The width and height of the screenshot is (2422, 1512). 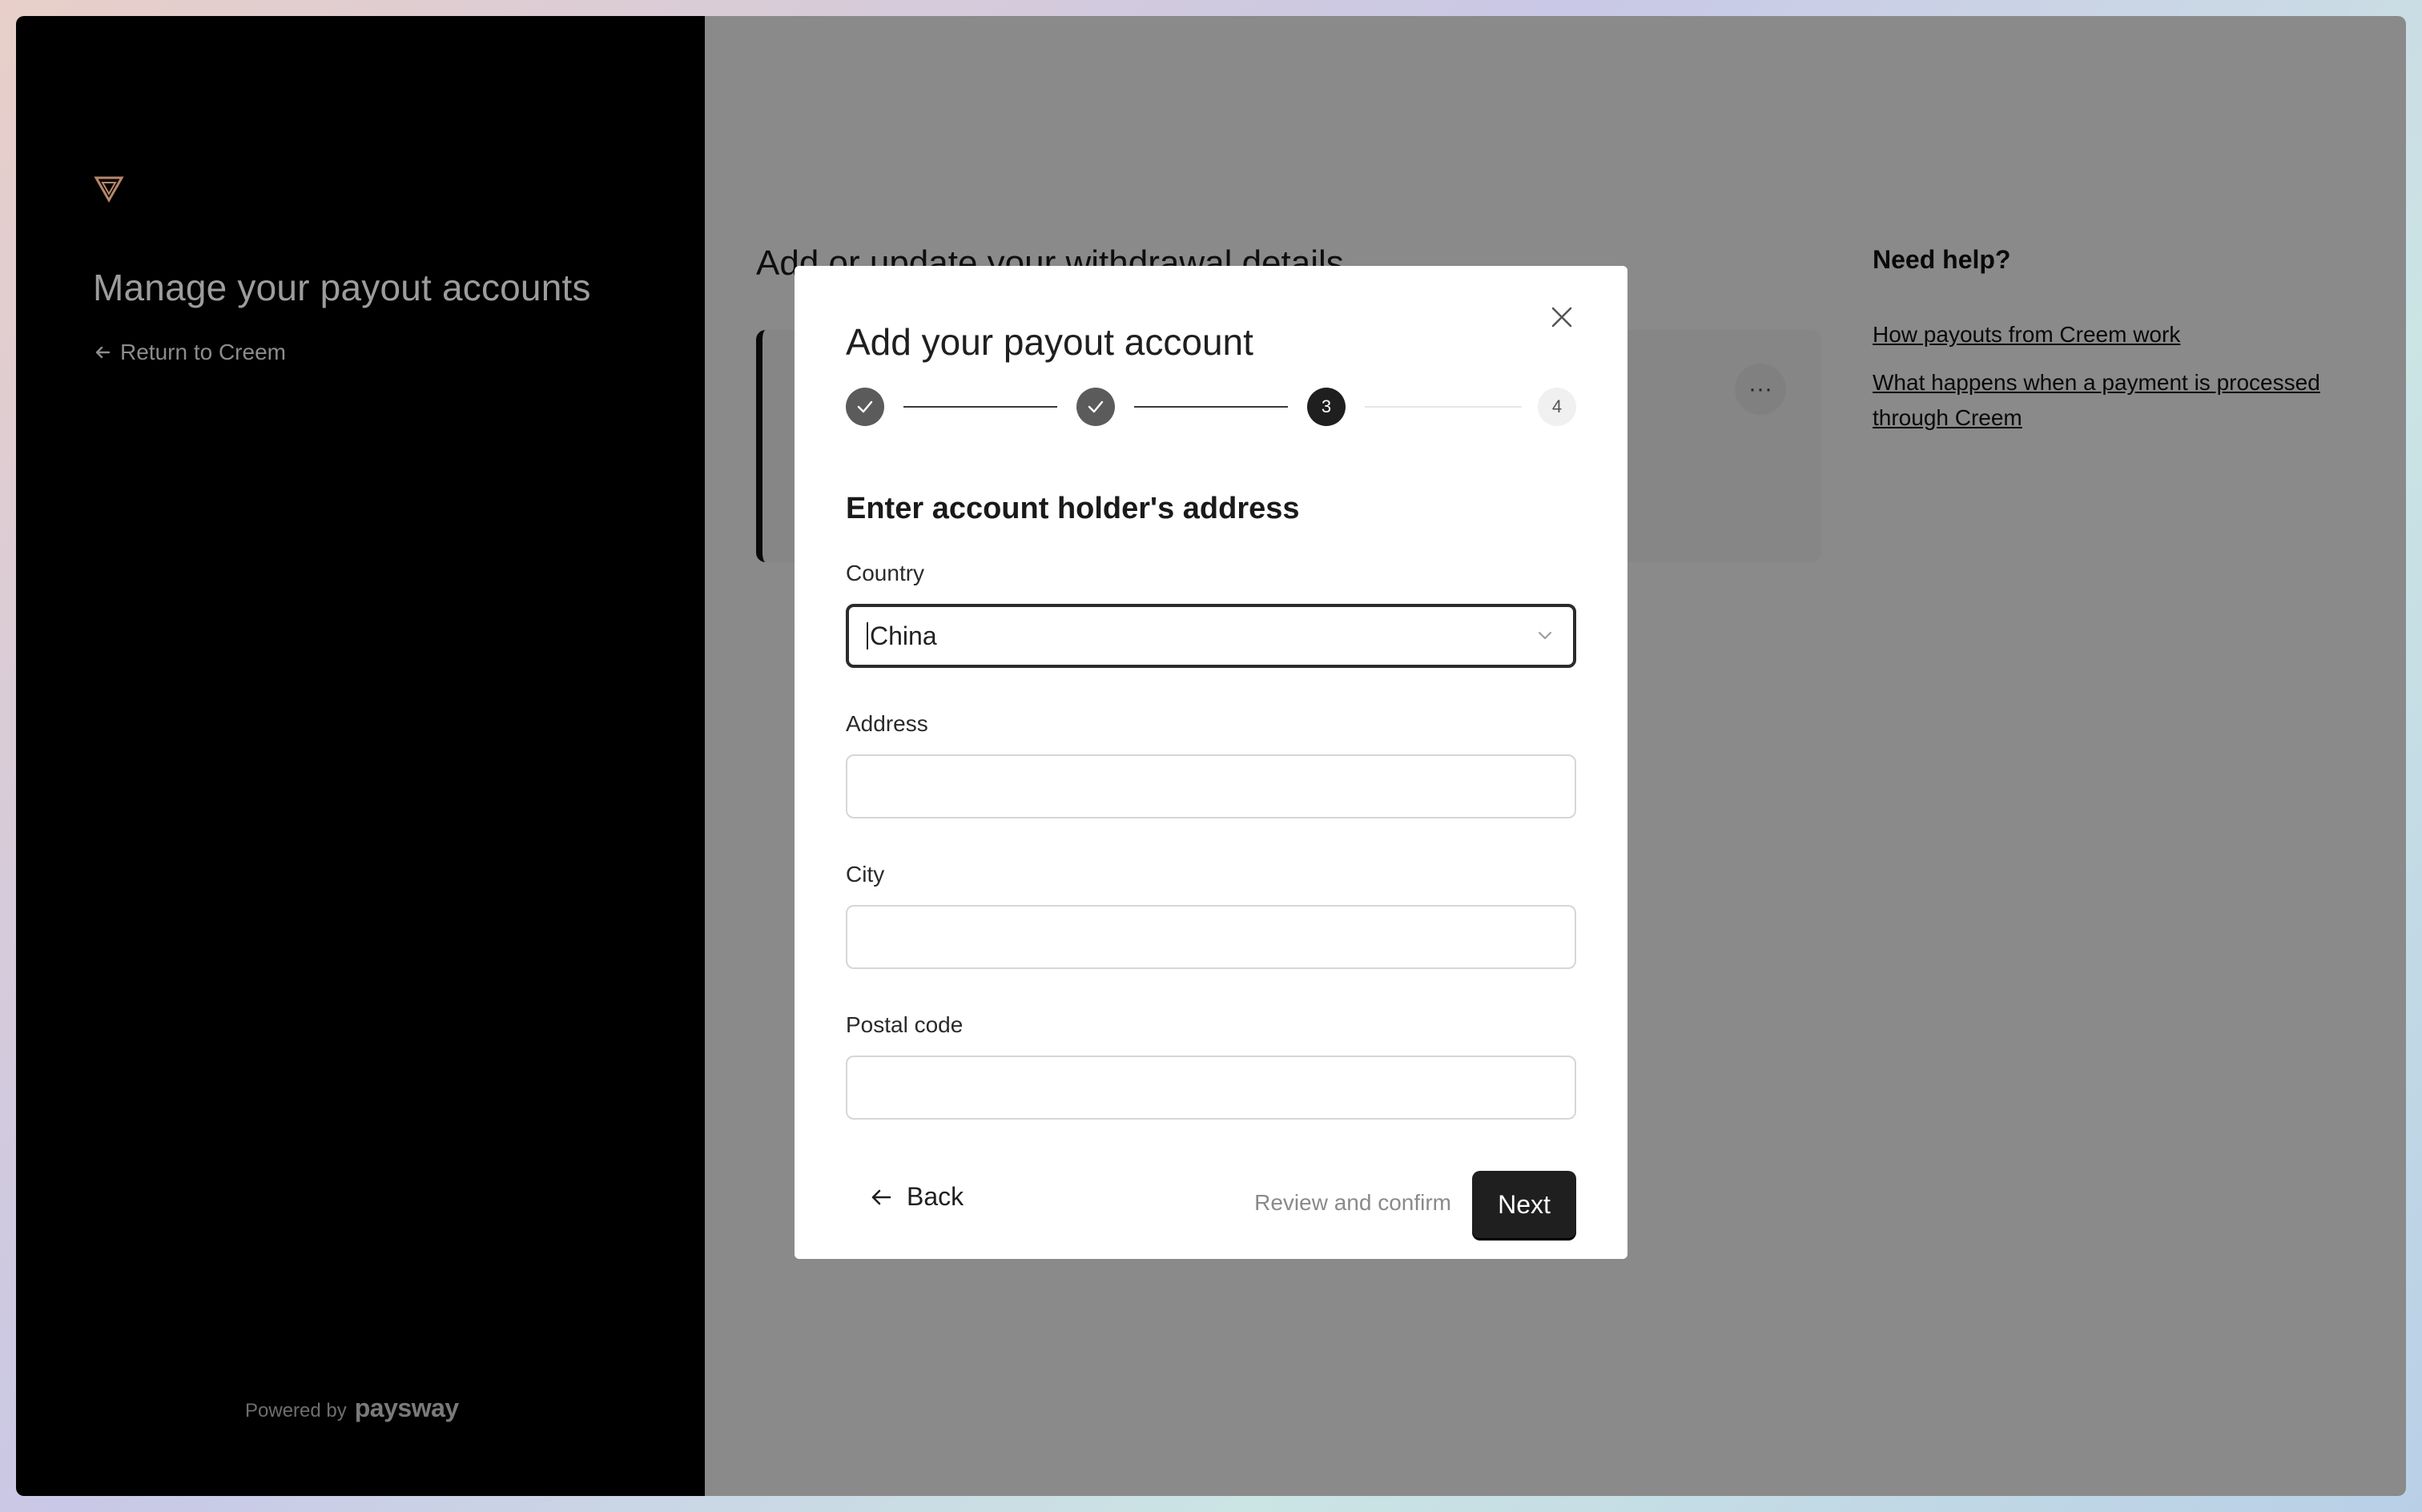 I want to click on powered-by: Powered by paysway, so click(x=352, y=1408).